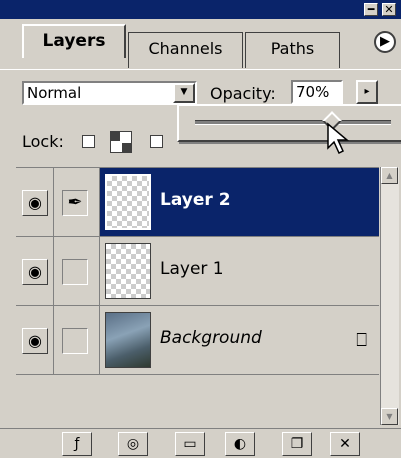 This screenshot has width=401, height=458. What do you see at coordinates (190, 444) in the screenshot?
I see `new-set-button: ▭` at bounding box center [190, 444].